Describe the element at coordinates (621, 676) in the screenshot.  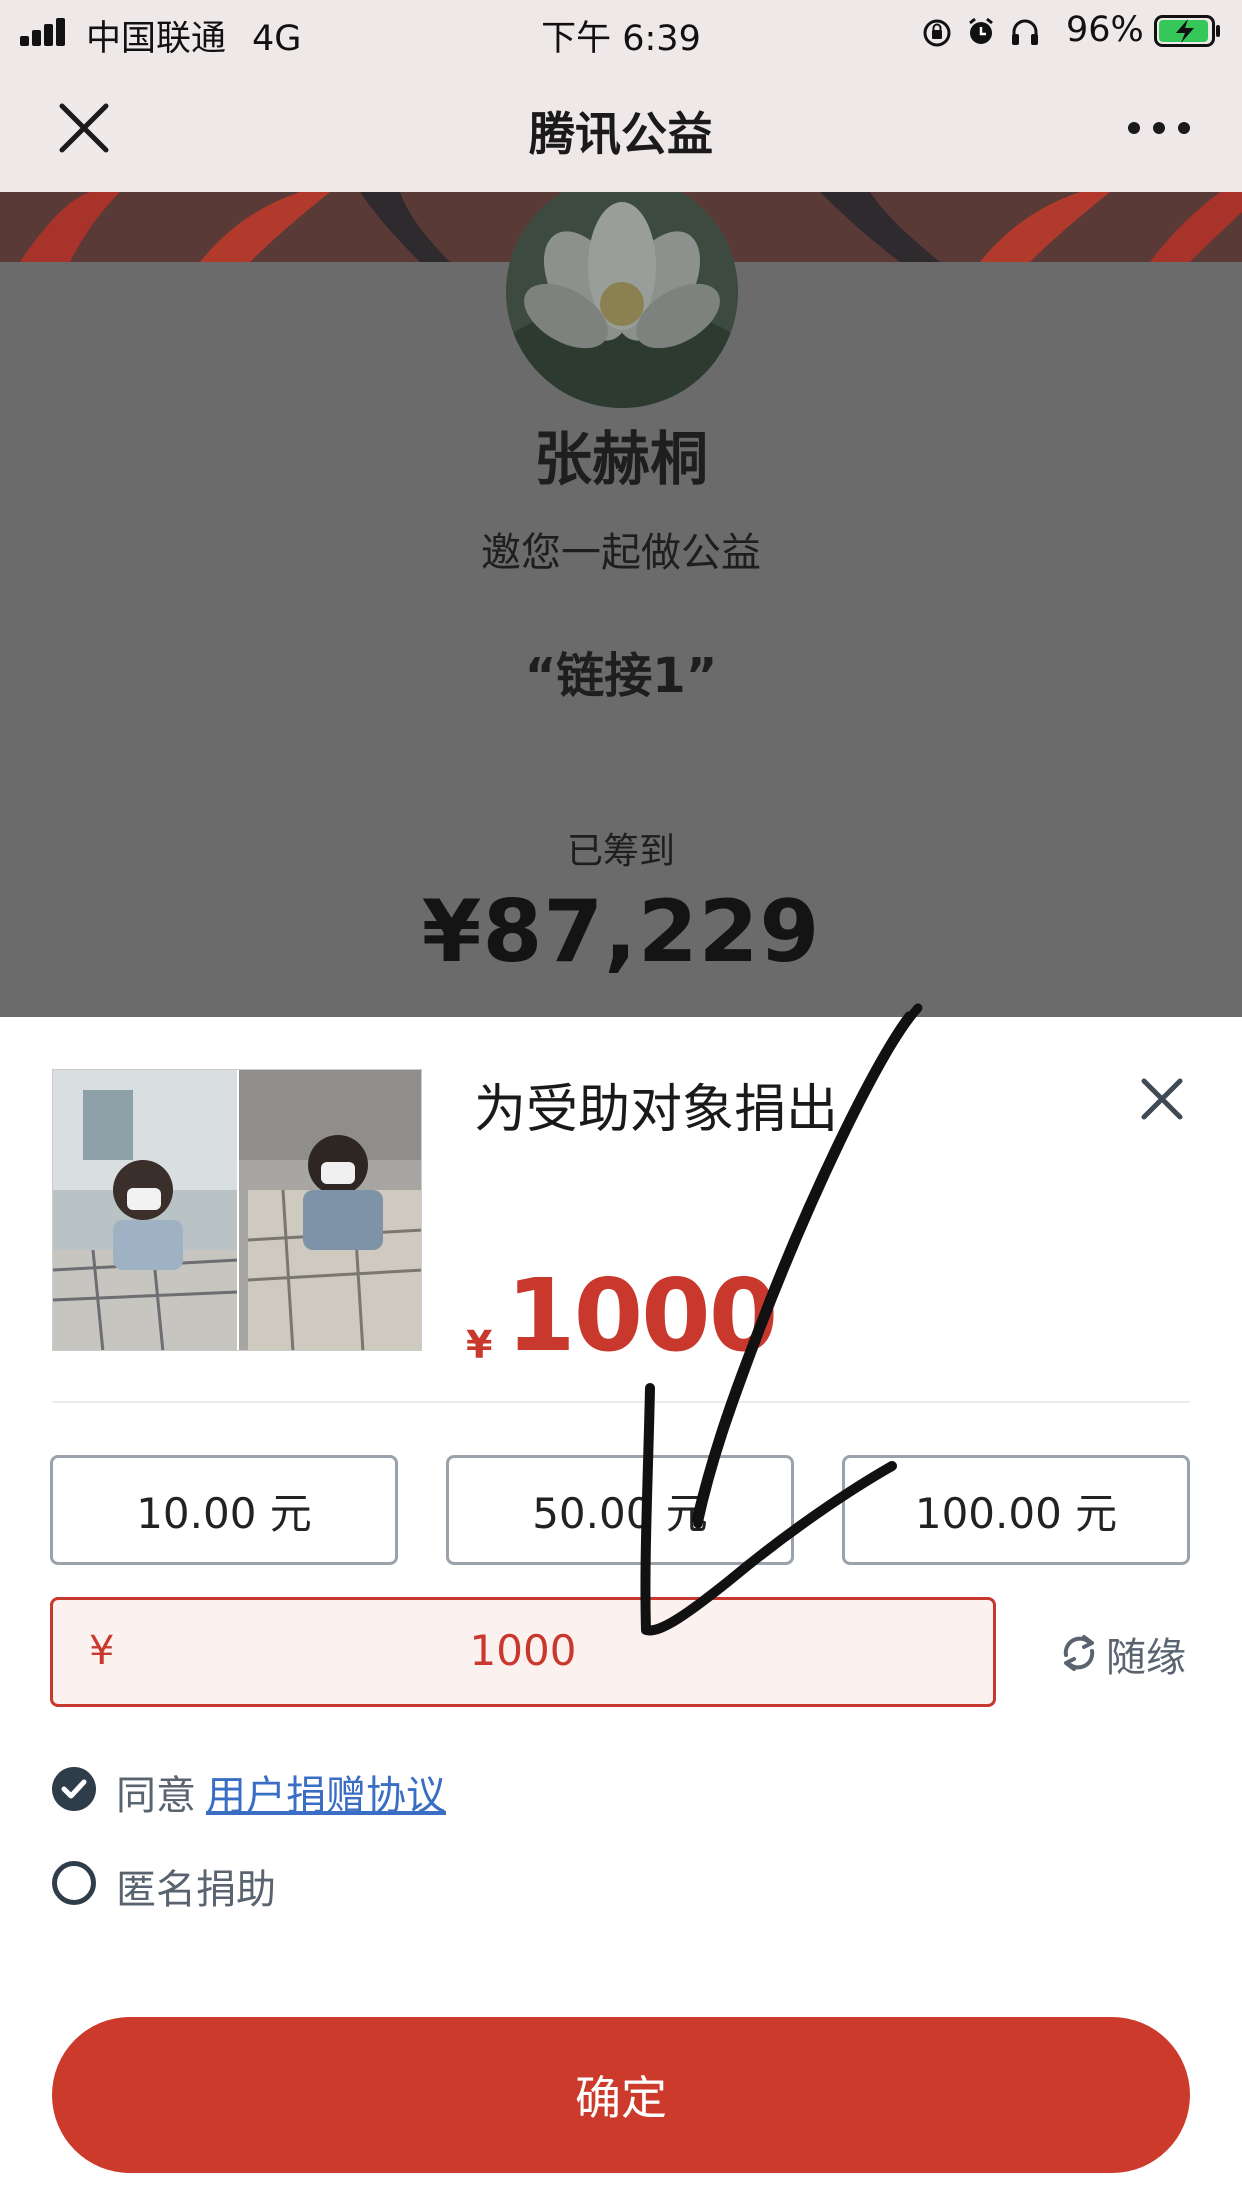
I see `project-quote: “链接1”` at that location.